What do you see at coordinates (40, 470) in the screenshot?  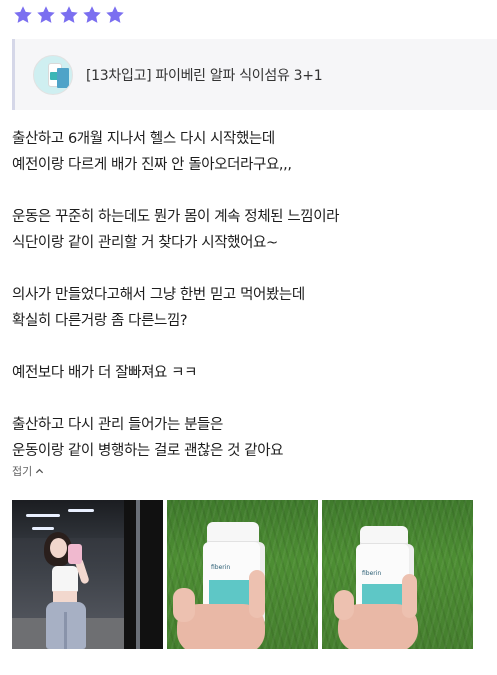 I see `chevron-up-icon` at bounding box center [40, 470].